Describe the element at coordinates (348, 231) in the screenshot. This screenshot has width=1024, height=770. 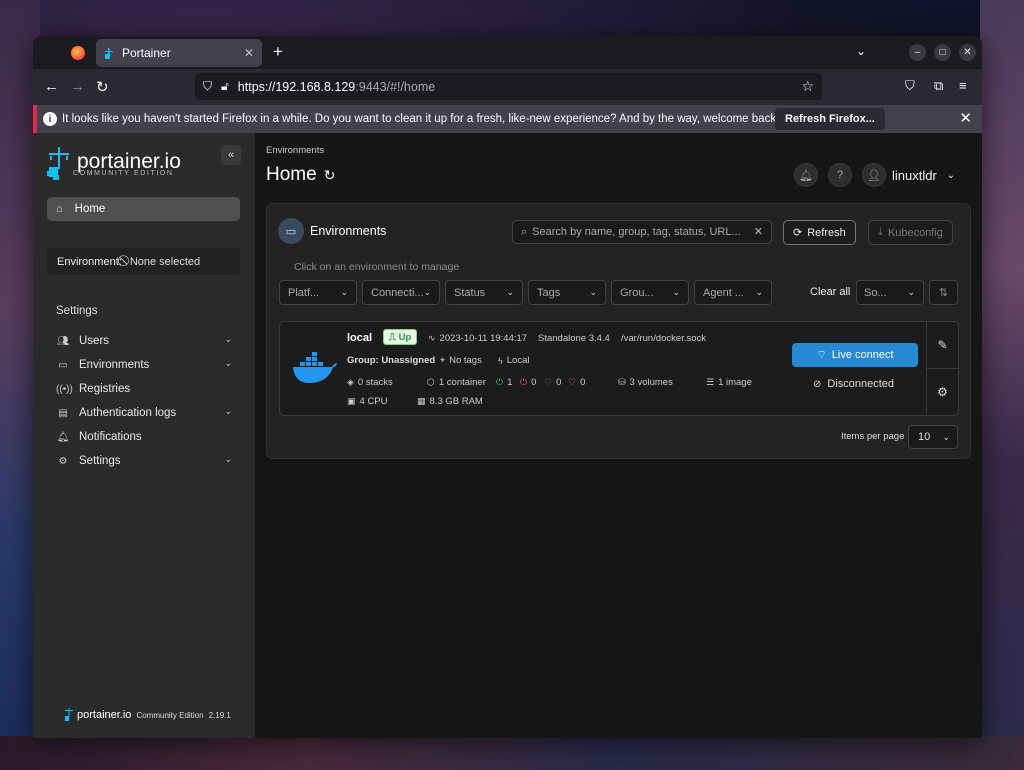
I see `panel-title: Environments` at that location.